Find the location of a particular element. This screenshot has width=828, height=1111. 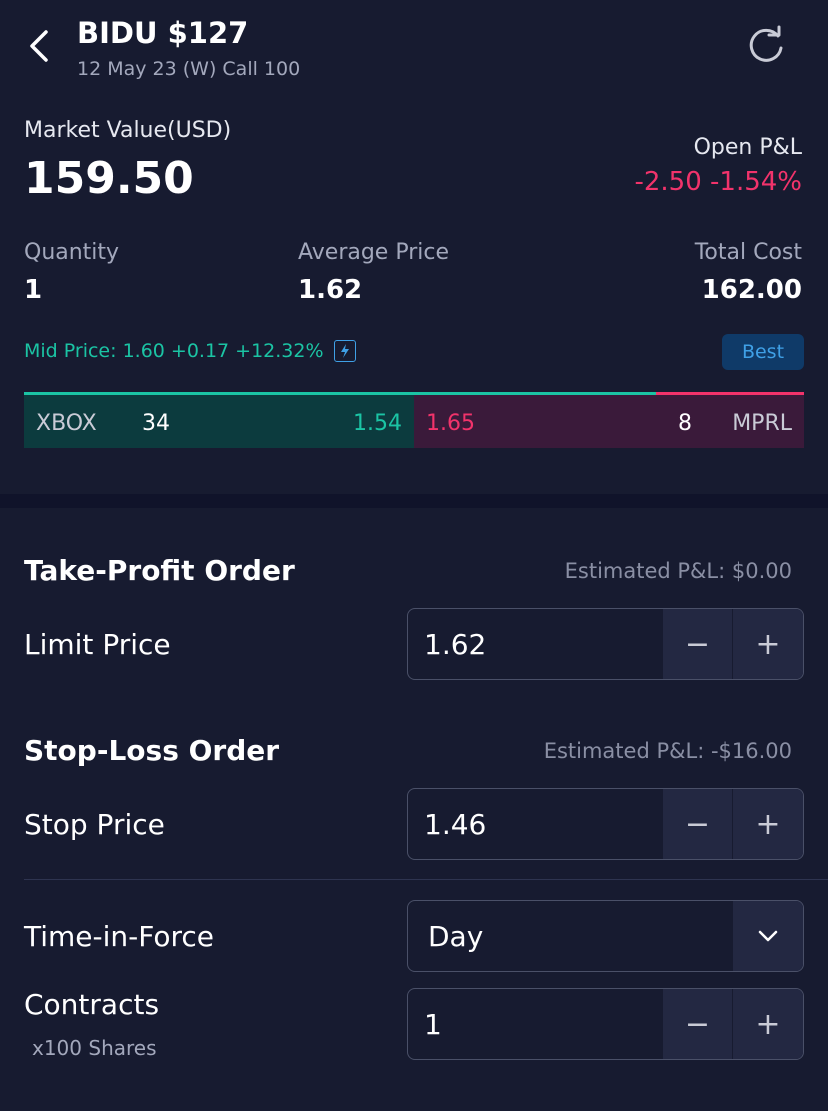

refresh-icon is located at coordinates (766, 43).